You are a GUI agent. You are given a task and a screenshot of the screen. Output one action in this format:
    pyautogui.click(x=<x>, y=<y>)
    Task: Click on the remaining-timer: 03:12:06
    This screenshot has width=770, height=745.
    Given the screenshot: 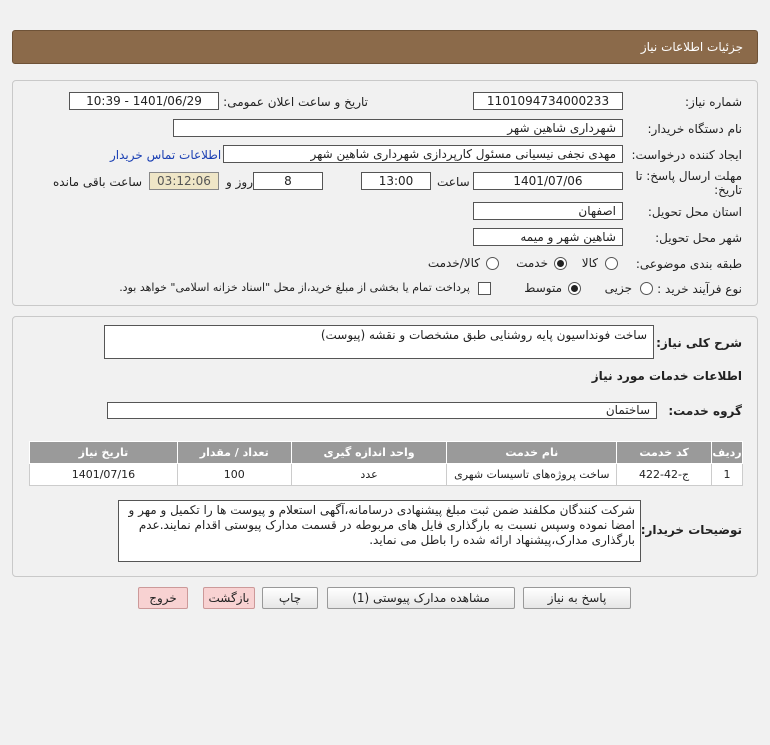 What is the action you would take?
    pyautogui.click(x=184, y=181)
    